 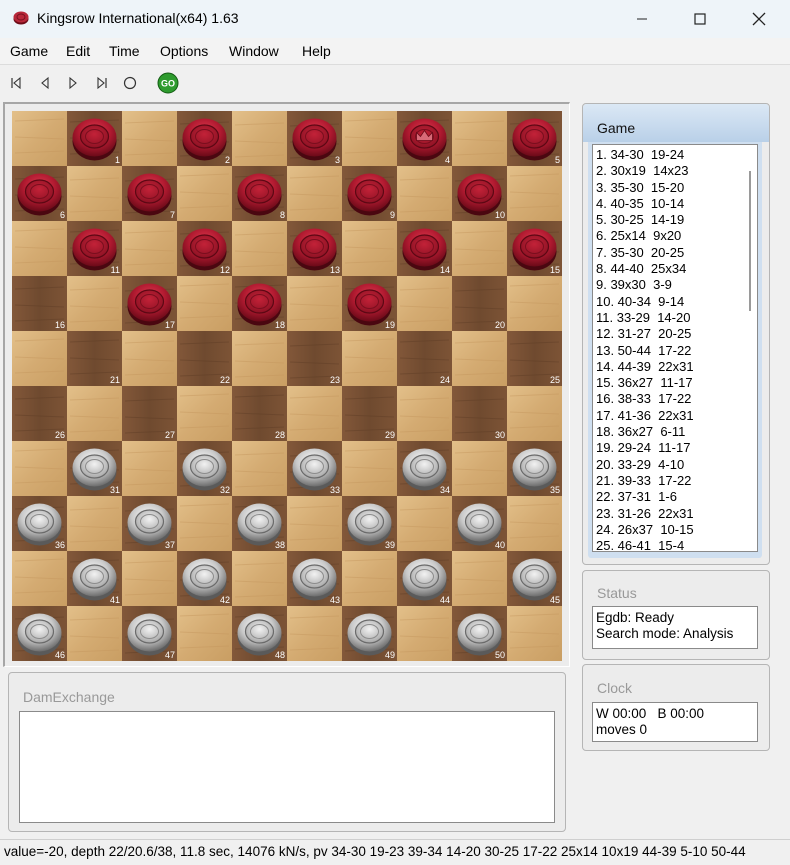 What do you see at coordinates (645, 204) in the screenshot?
I see `move-list-item: 4. 40-35 10-14` at bounding box center [645, 204].